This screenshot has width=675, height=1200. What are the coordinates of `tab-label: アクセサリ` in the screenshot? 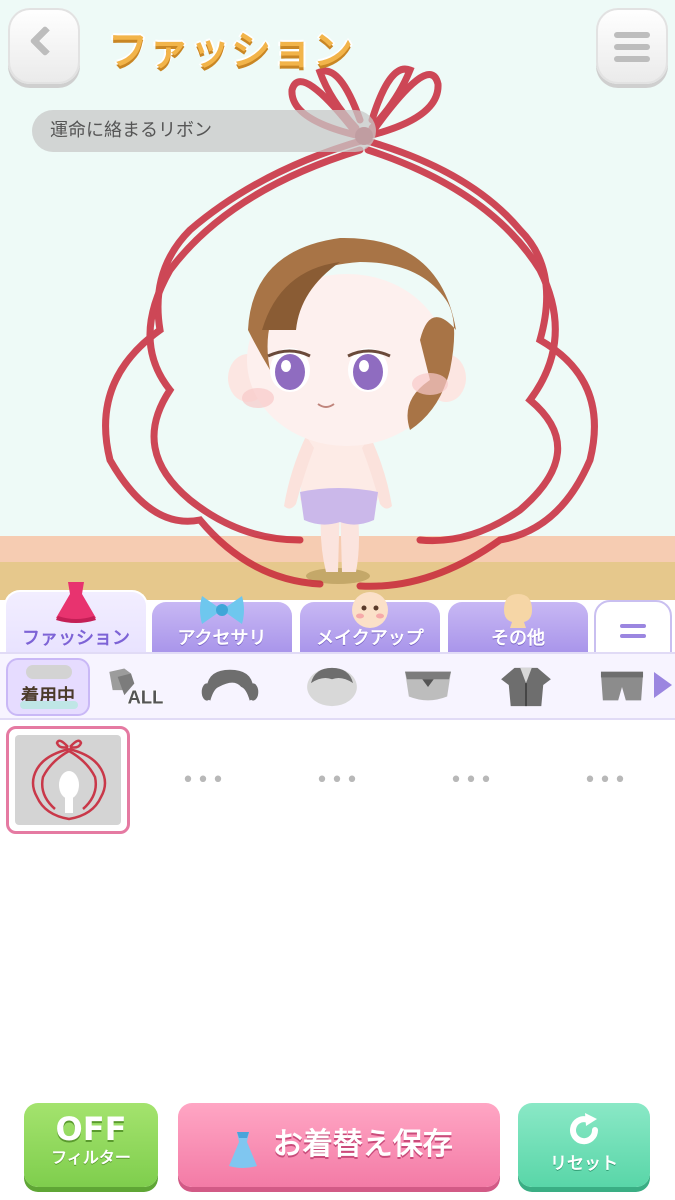 It's located at (222, 638).